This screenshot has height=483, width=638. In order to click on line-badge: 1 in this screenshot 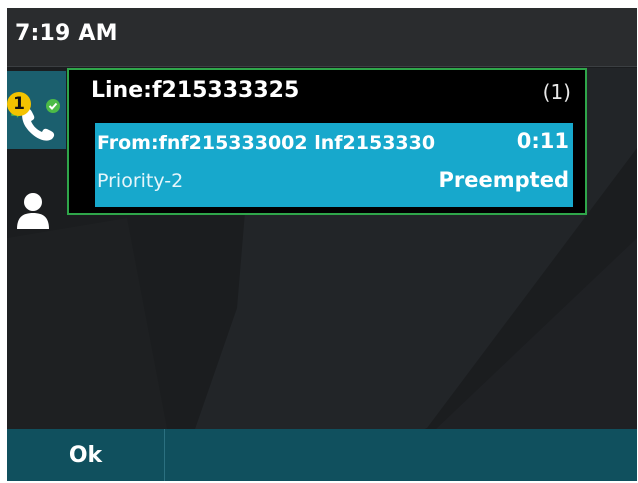, I will do `click(19, 104)`.